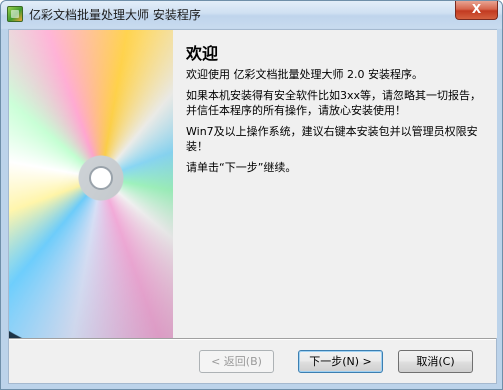 This screenshot has height=390, width=503. I want to click on installer-app-icon, so click(15, 14).